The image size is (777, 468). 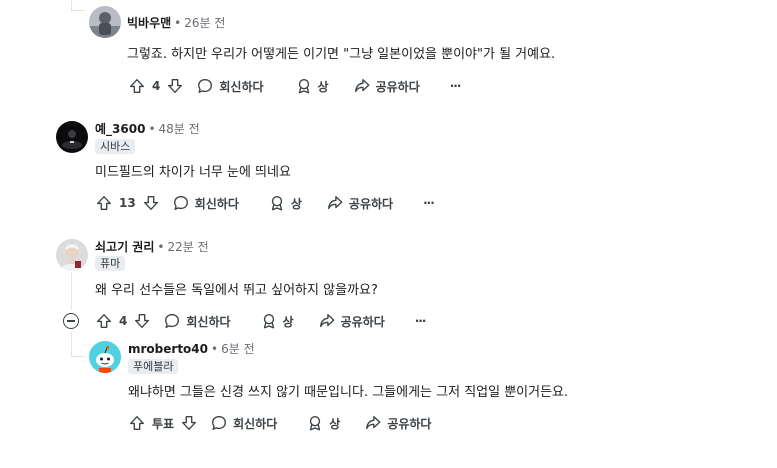 What do you see at coordinates (153, 366) in the screenshot?
I see `user-flair: 푸에블라` at bounding box center [153, 366].